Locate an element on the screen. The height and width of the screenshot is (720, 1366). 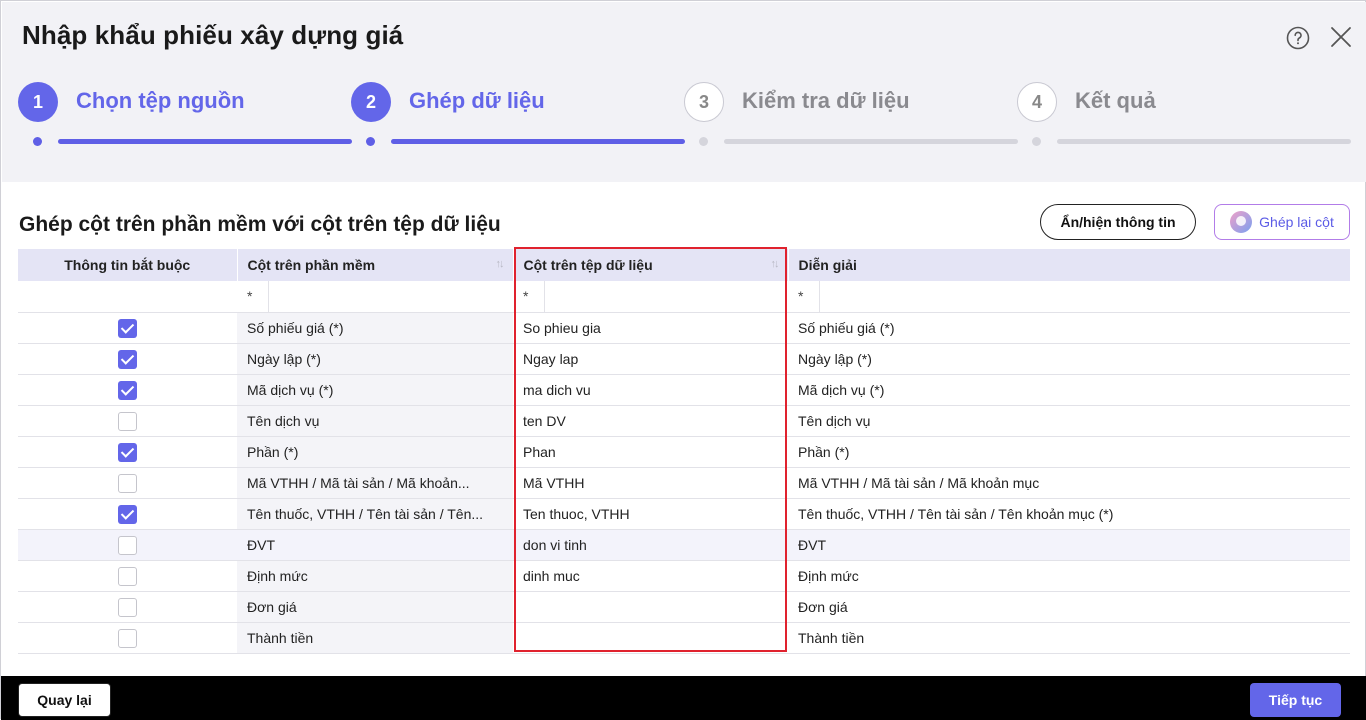
description-cell: Phần (*) is located at coordinates (1069, 452).